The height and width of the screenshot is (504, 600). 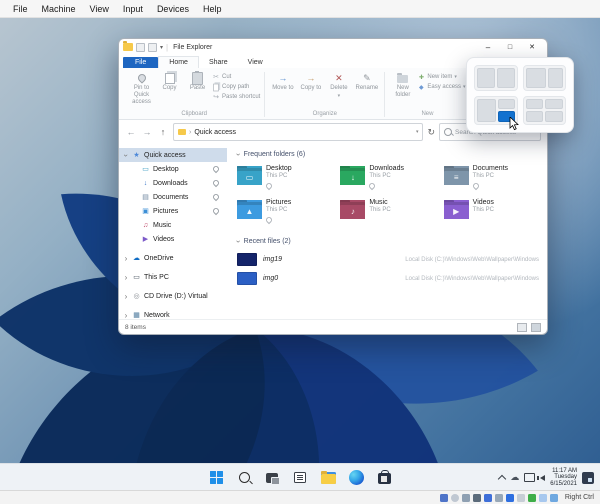 I want to click on snap-layout-two-columns, so click(x=496, y=78).